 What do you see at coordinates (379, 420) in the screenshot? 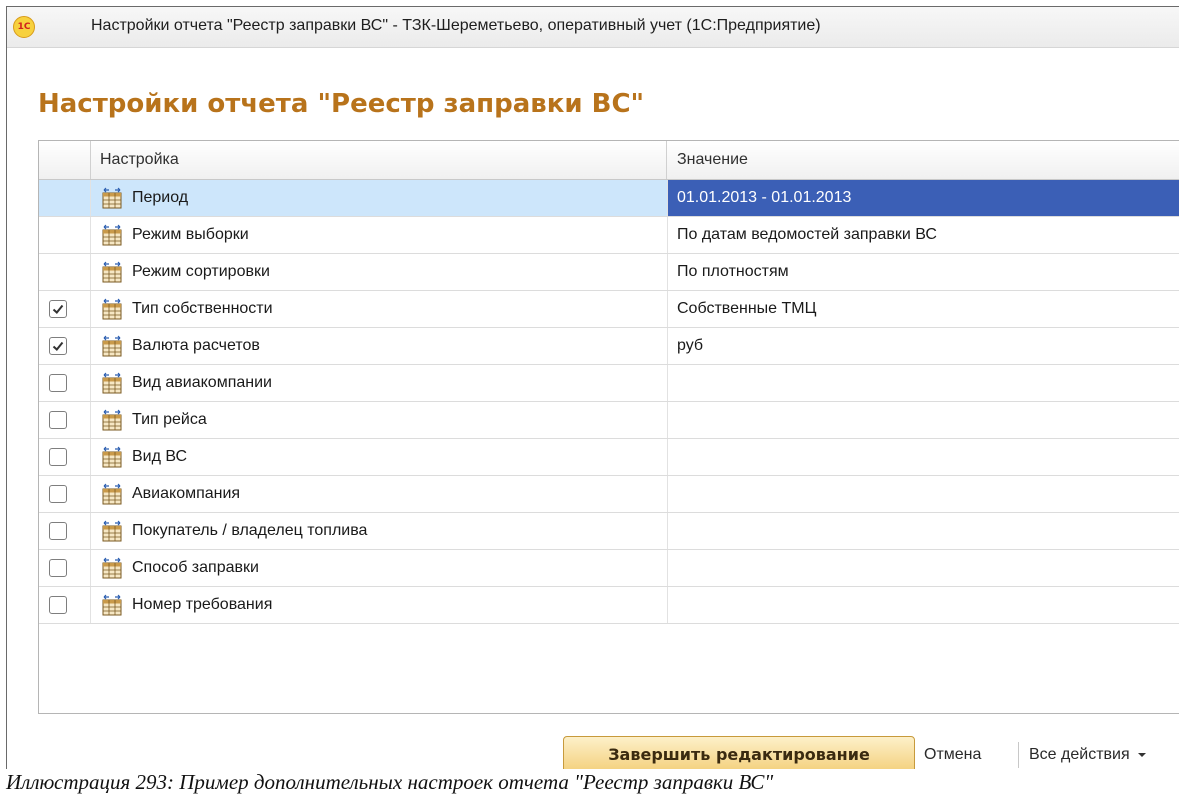
I see `setting-cell: Тип рейса` at bounding box center [379, 420].